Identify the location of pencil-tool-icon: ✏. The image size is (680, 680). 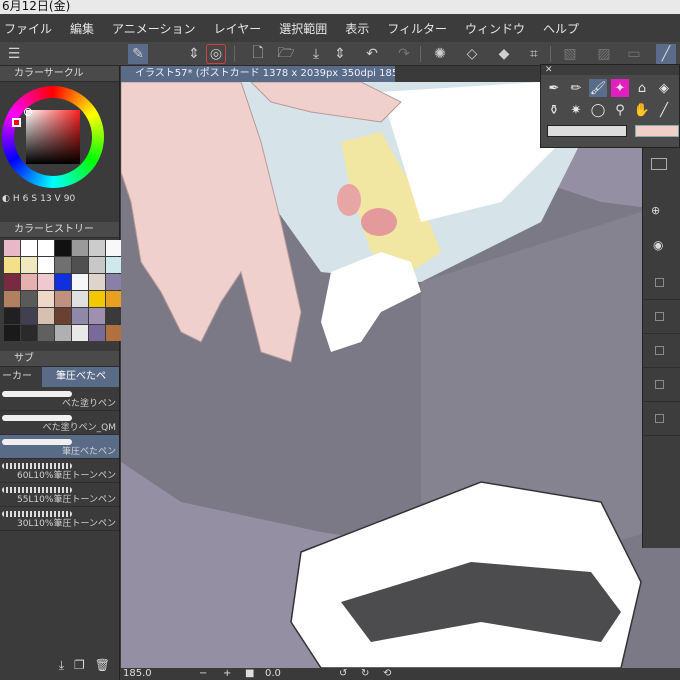
(576, 88).